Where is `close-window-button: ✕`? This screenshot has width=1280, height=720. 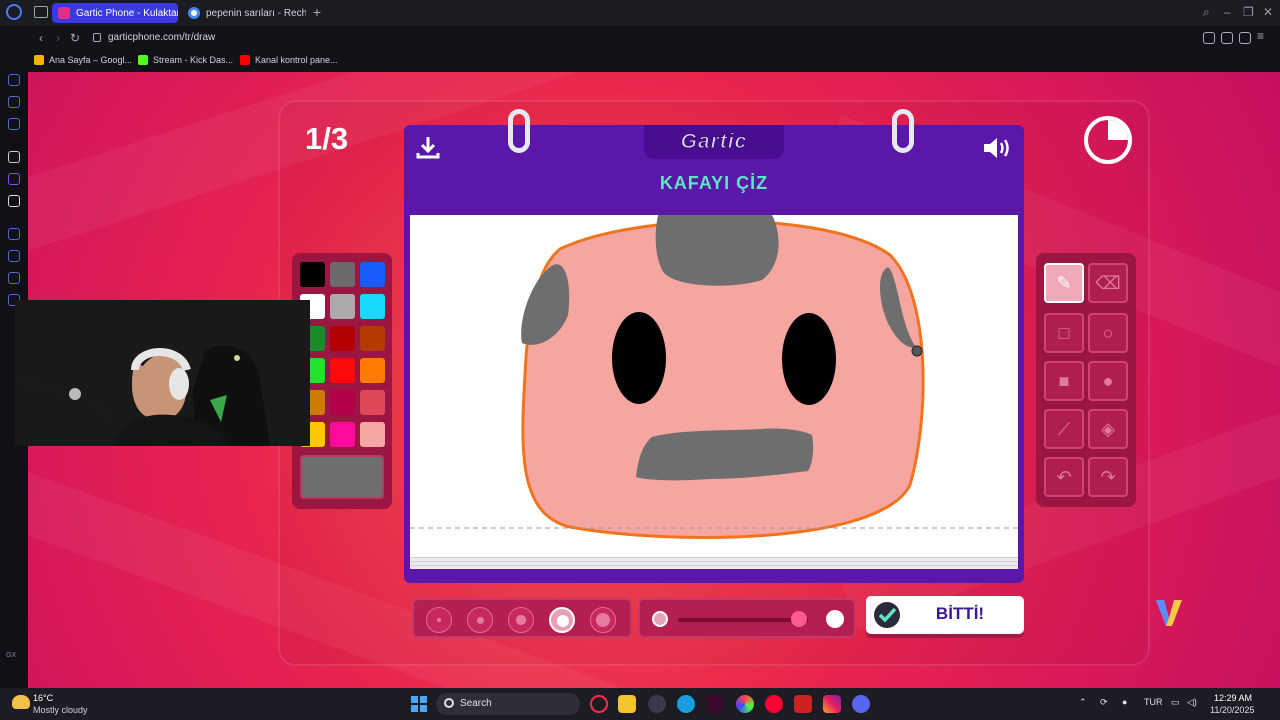
close-window-button: ✕ is located at coordinates (1268, 12).